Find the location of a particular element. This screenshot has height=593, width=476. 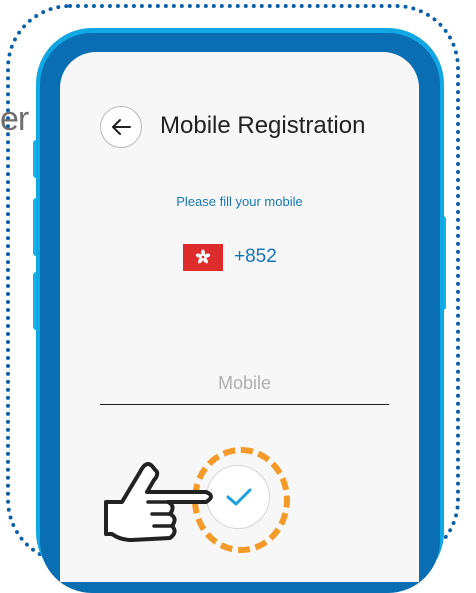

instruction-text: Please fill your mobile is located at coordinates (239, 201).